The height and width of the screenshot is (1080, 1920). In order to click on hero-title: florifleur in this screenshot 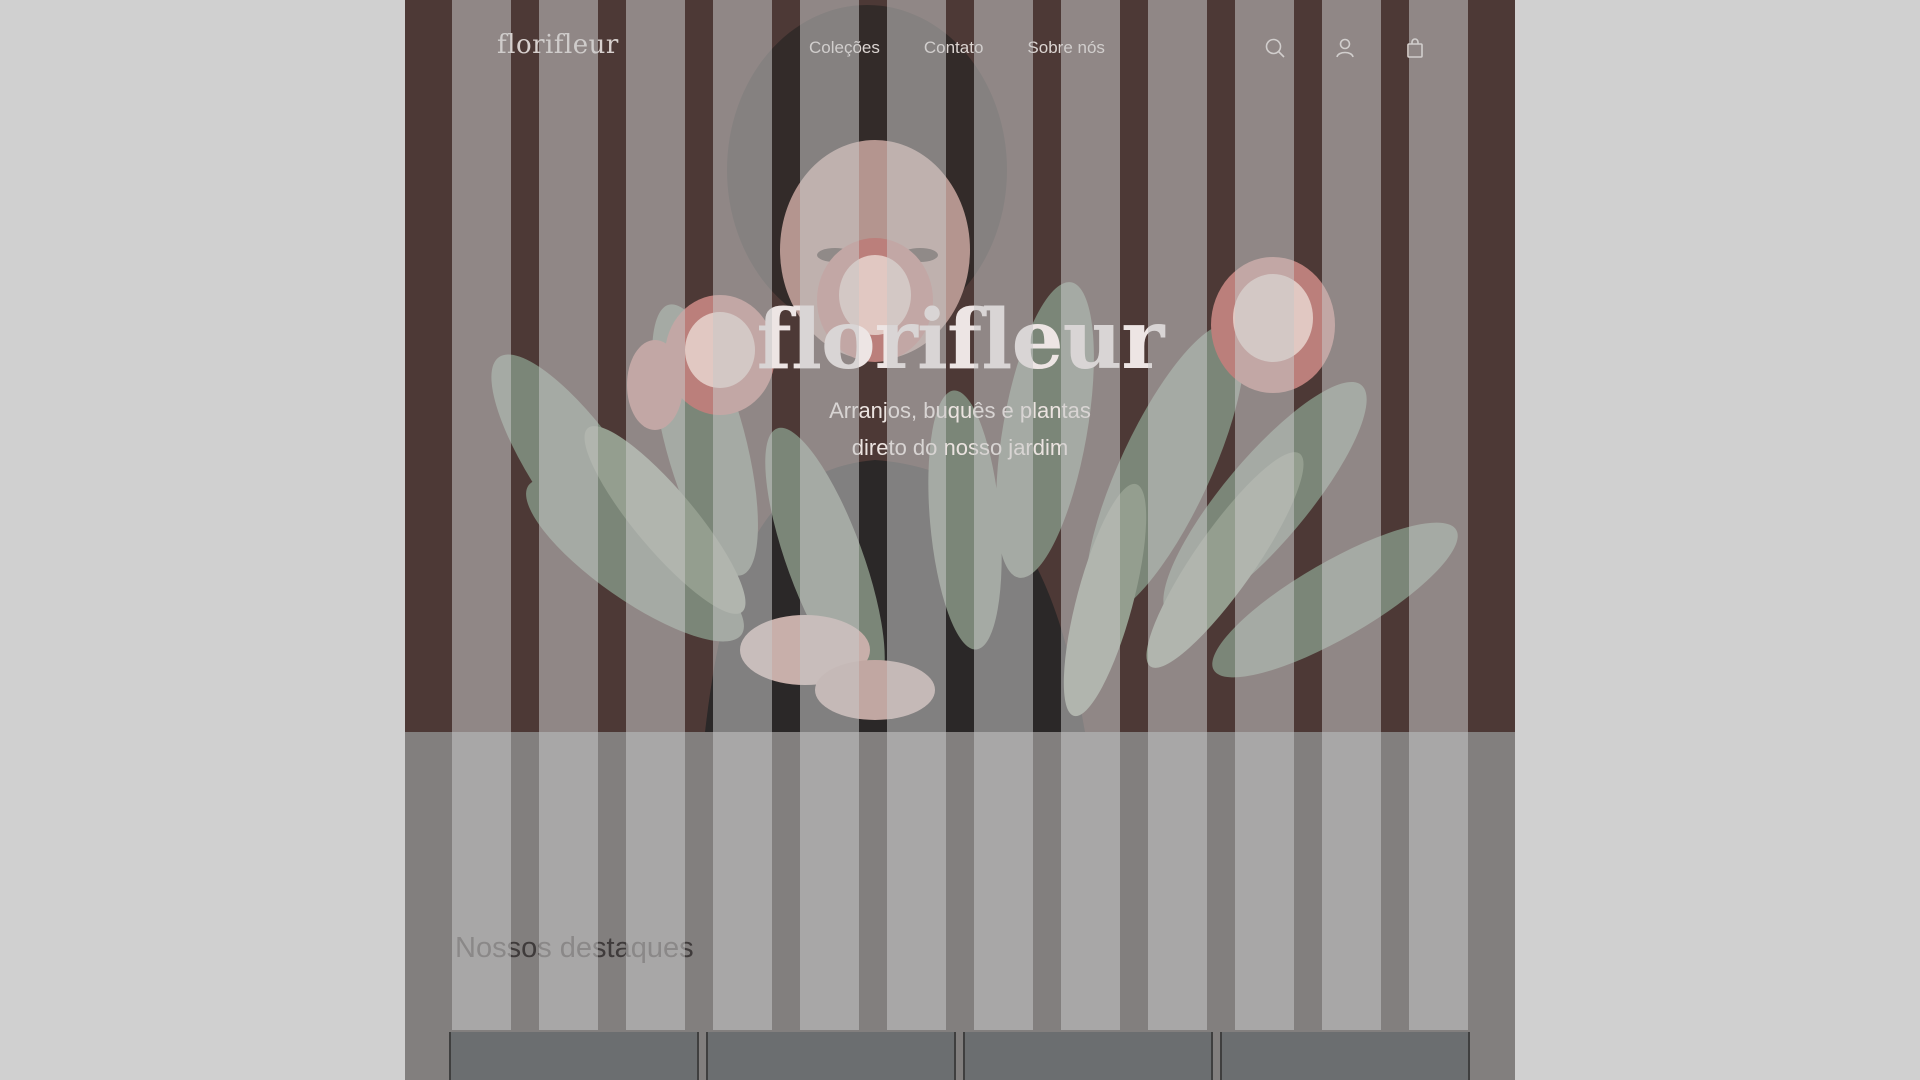, I will do `click(960, 340)`.